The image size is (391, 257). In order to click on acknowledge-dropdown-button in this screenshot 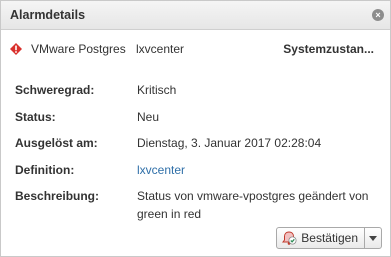, I will do `click(372, 238)`.